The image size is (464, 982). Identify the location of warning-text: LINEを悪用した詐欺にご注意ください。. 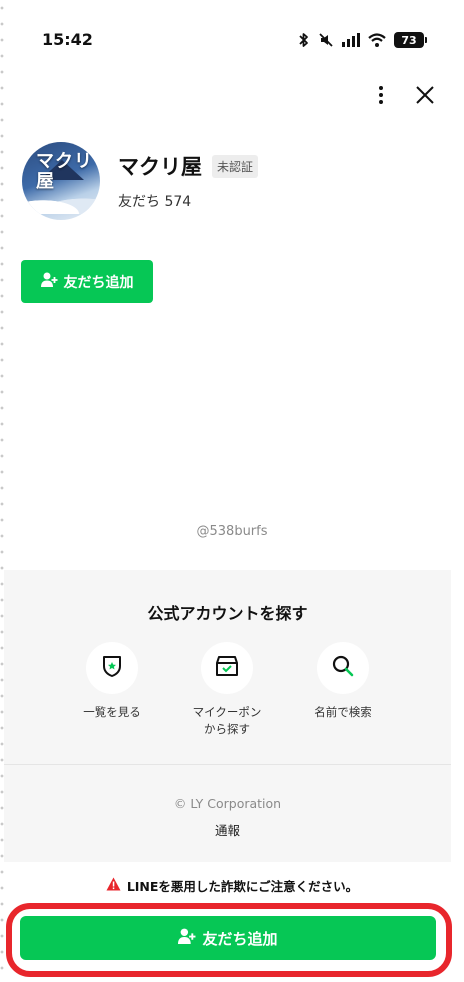
(242, 886).